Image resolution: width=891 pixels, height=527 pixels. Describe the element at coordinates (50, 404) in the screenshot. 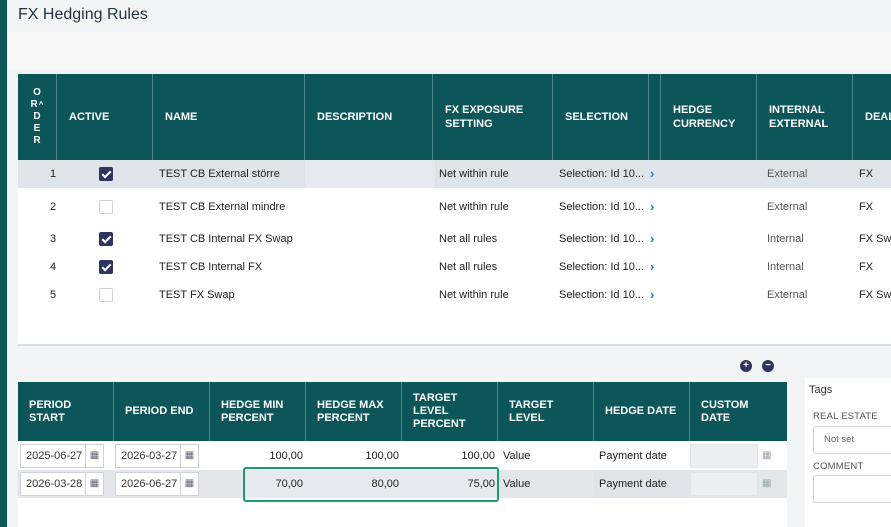

I see `header-line: PERIOD` at that location.